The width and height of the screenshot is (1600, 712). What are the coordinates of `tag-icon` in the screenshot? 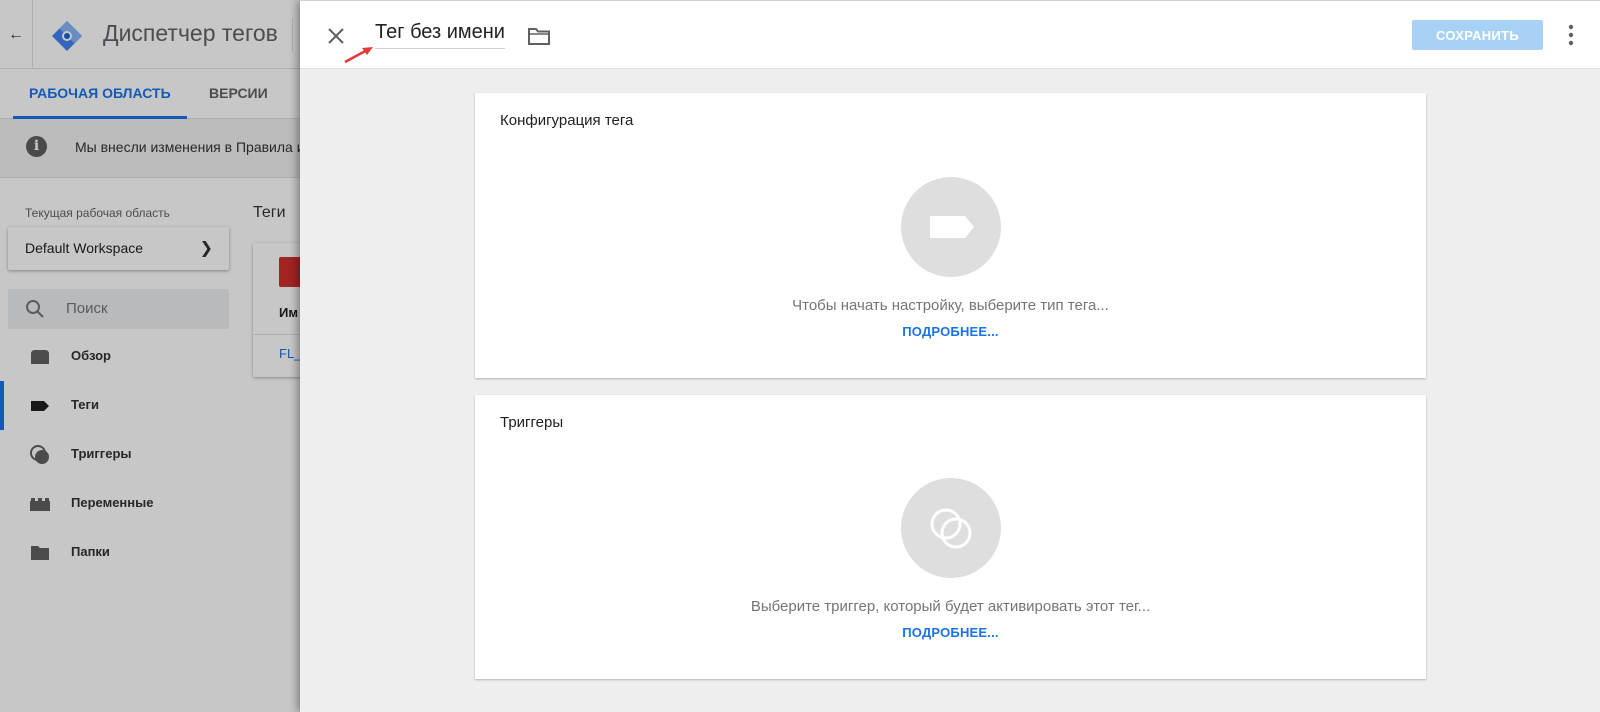 It's located at (952, 227).